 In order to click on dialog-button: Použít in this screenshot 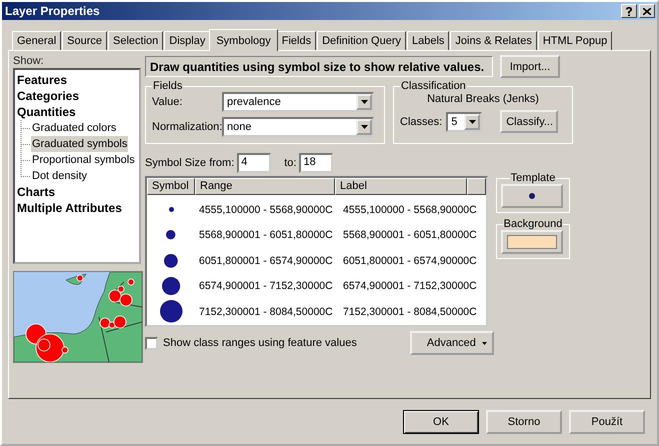, I will do `click(607, 422)`.